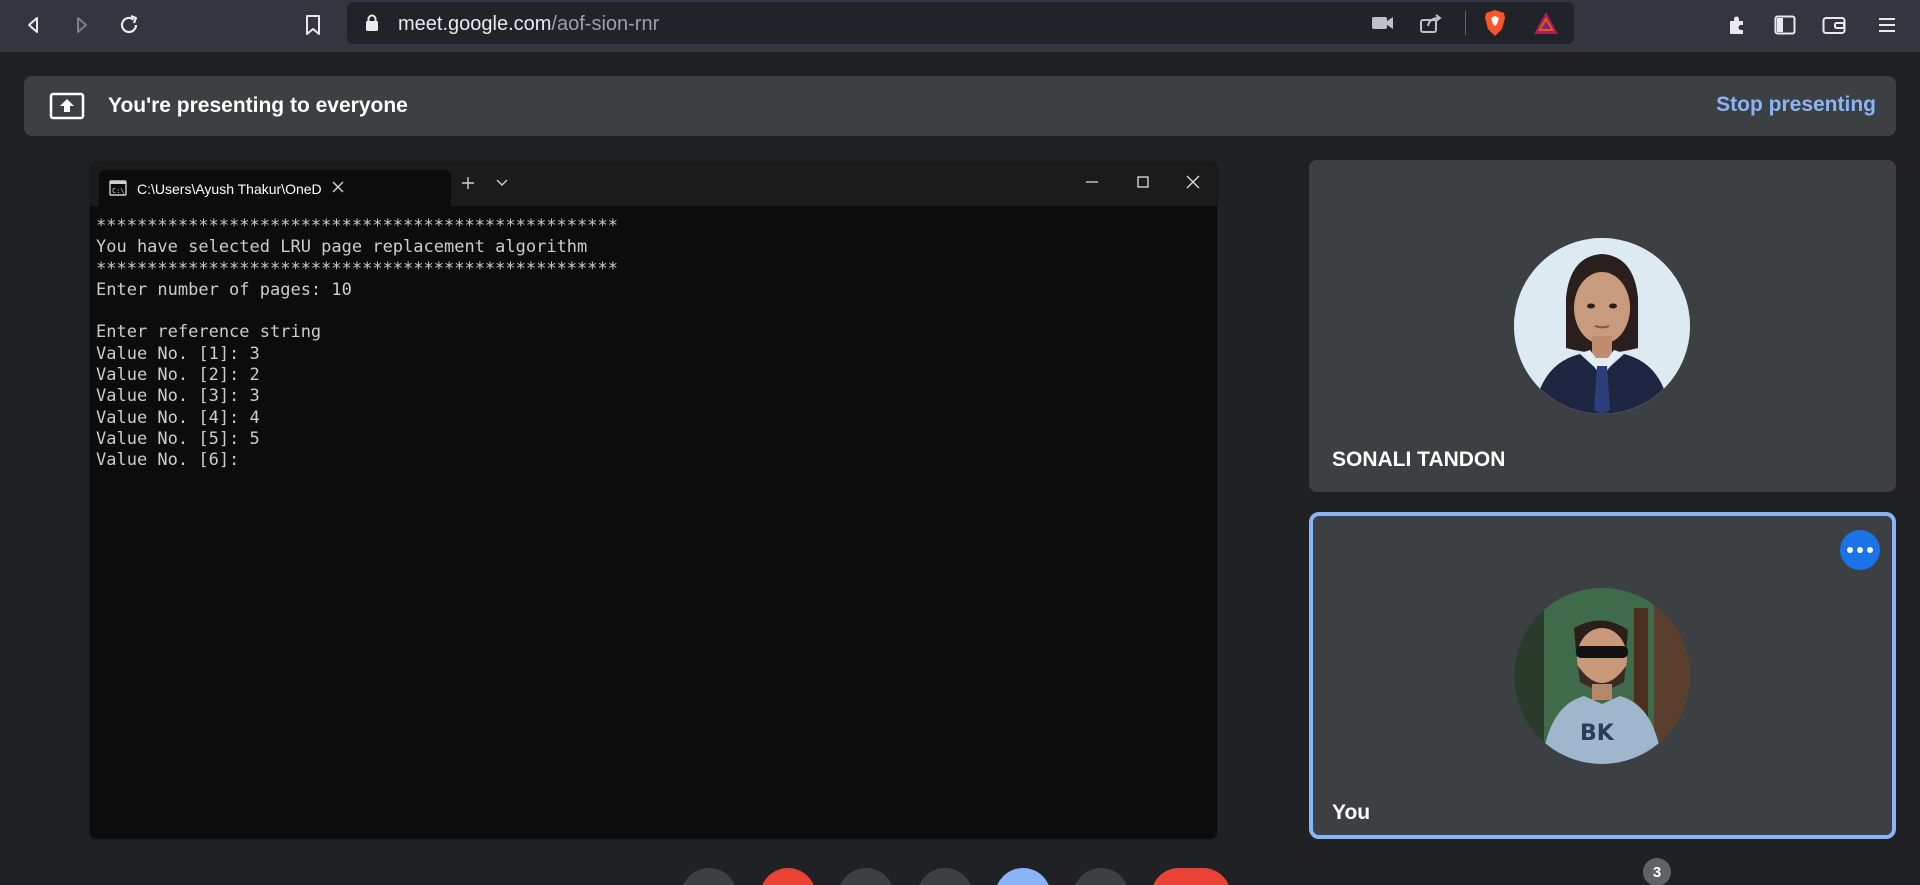 Image resolution: width=1920 pixels, height=885 pixels. What do you see at coordinates (173, 460) in the screenshot?
I see `terminal-line: Value No. [6]:` at bounding box center [173, 460].